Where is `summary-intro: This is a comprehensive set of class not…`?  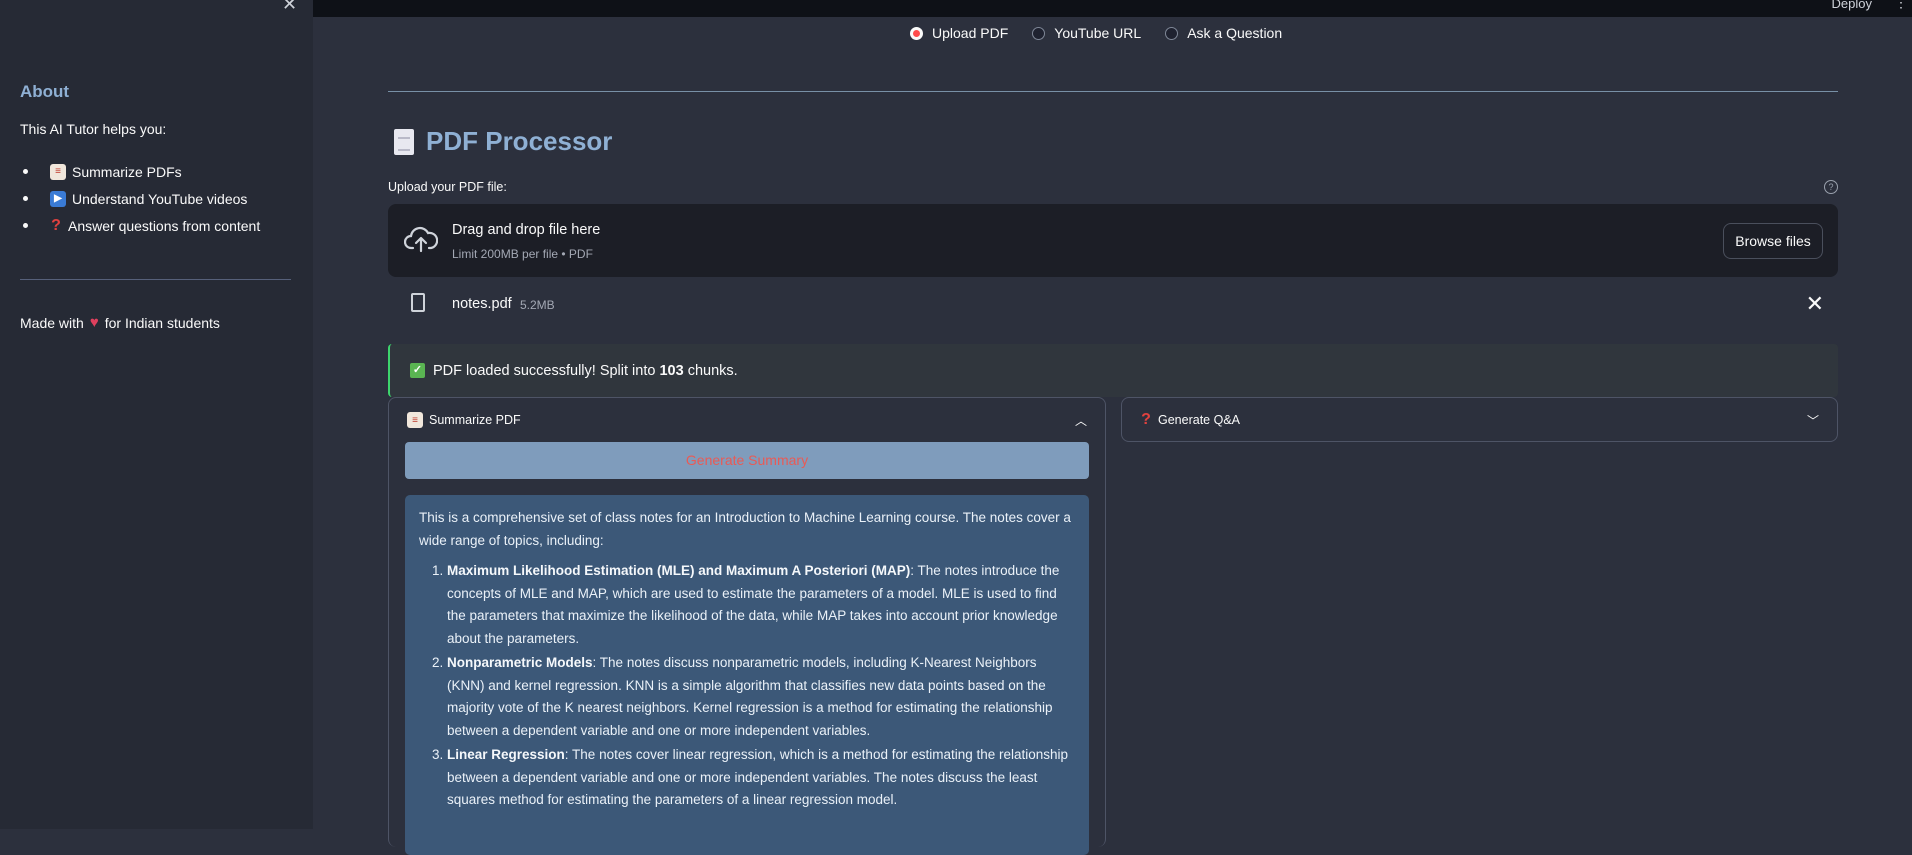 summary-intro: This is a comprehensive set of class not… is located at coordinates (745, 529).